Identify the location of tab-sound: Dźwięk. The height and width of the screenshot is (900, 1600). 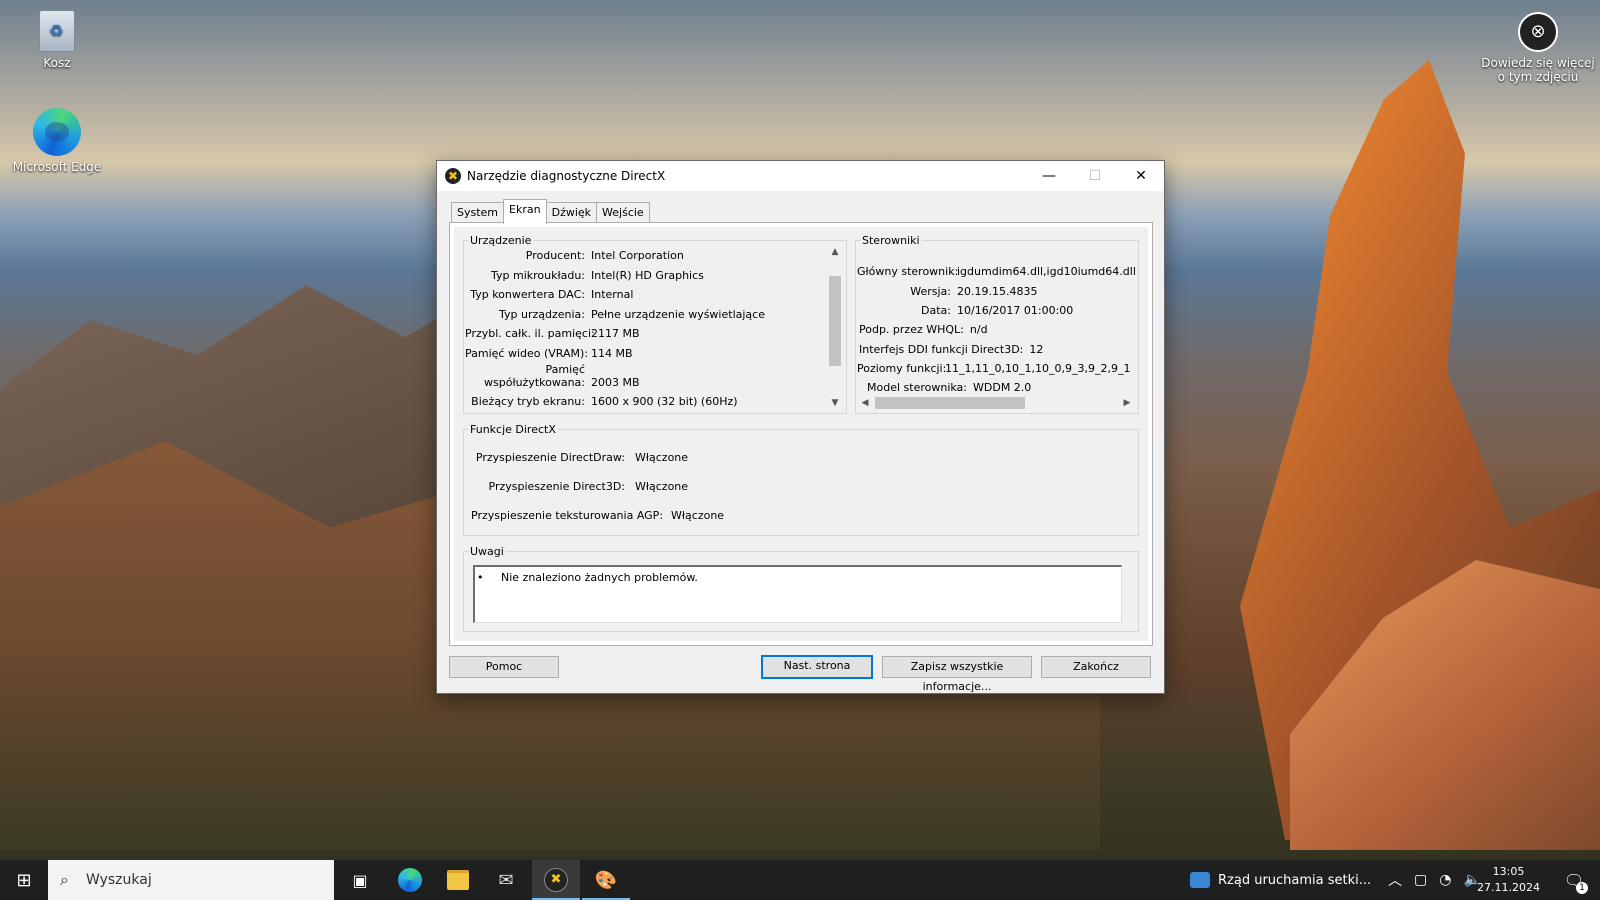
(571, 212).